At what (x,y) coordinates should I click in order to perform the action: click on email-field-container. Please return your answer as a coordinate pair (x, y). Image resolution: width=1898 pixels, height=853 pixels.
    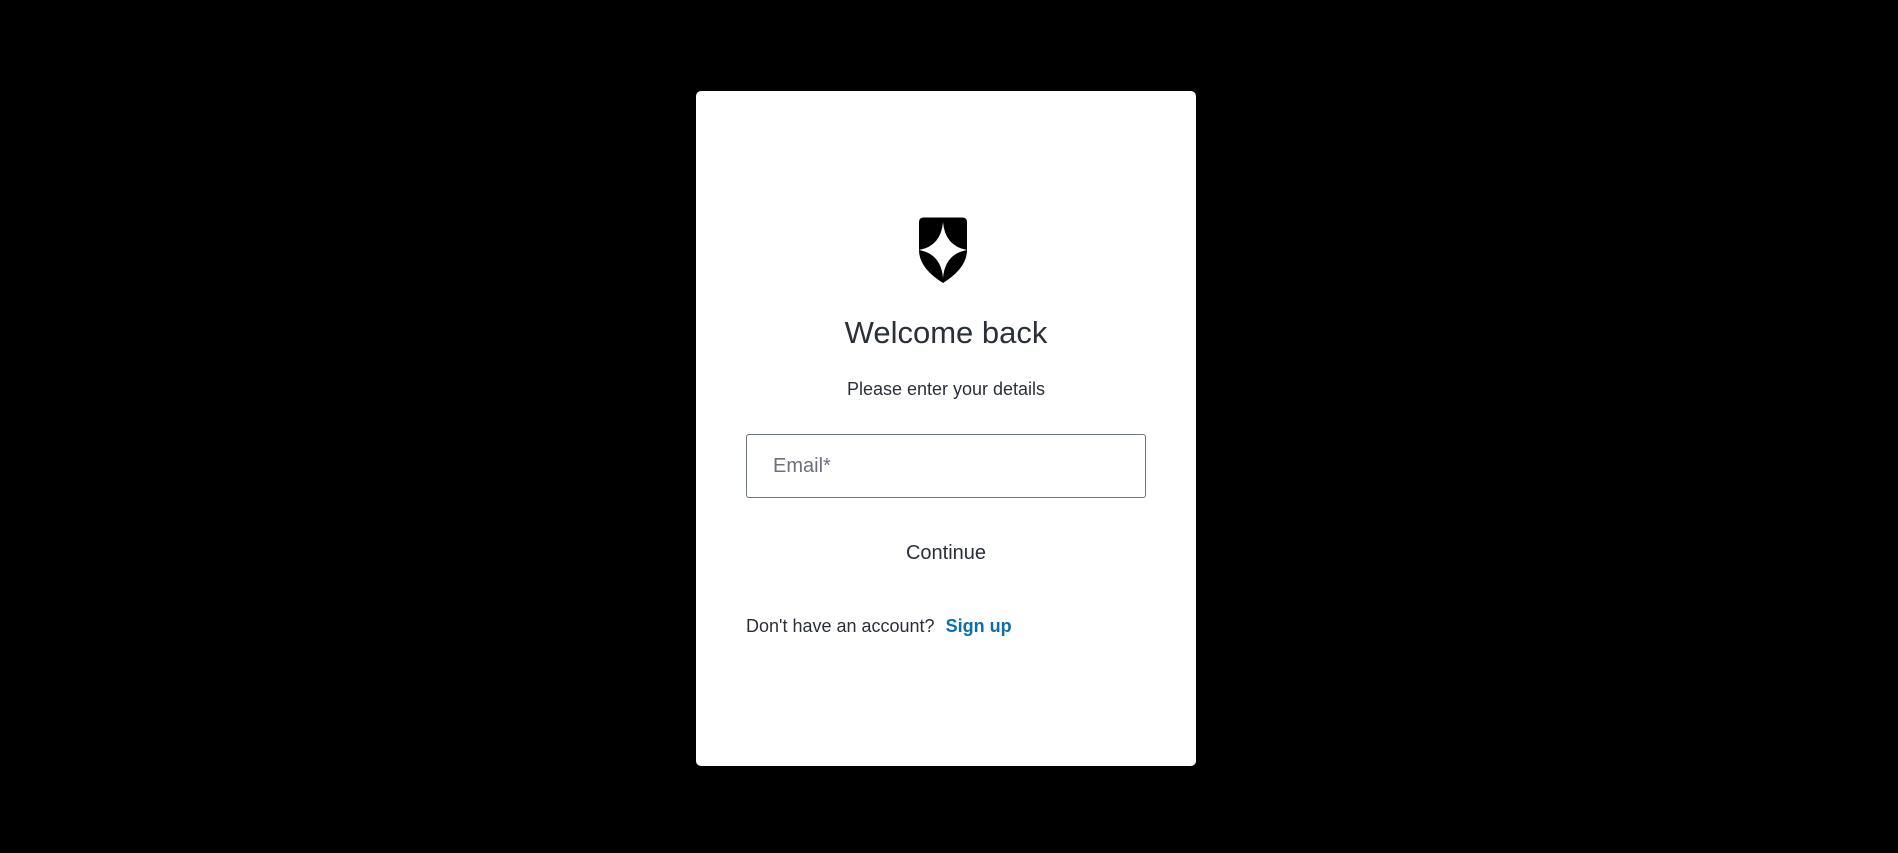
    Looking at the image, I should click on (946, 466).